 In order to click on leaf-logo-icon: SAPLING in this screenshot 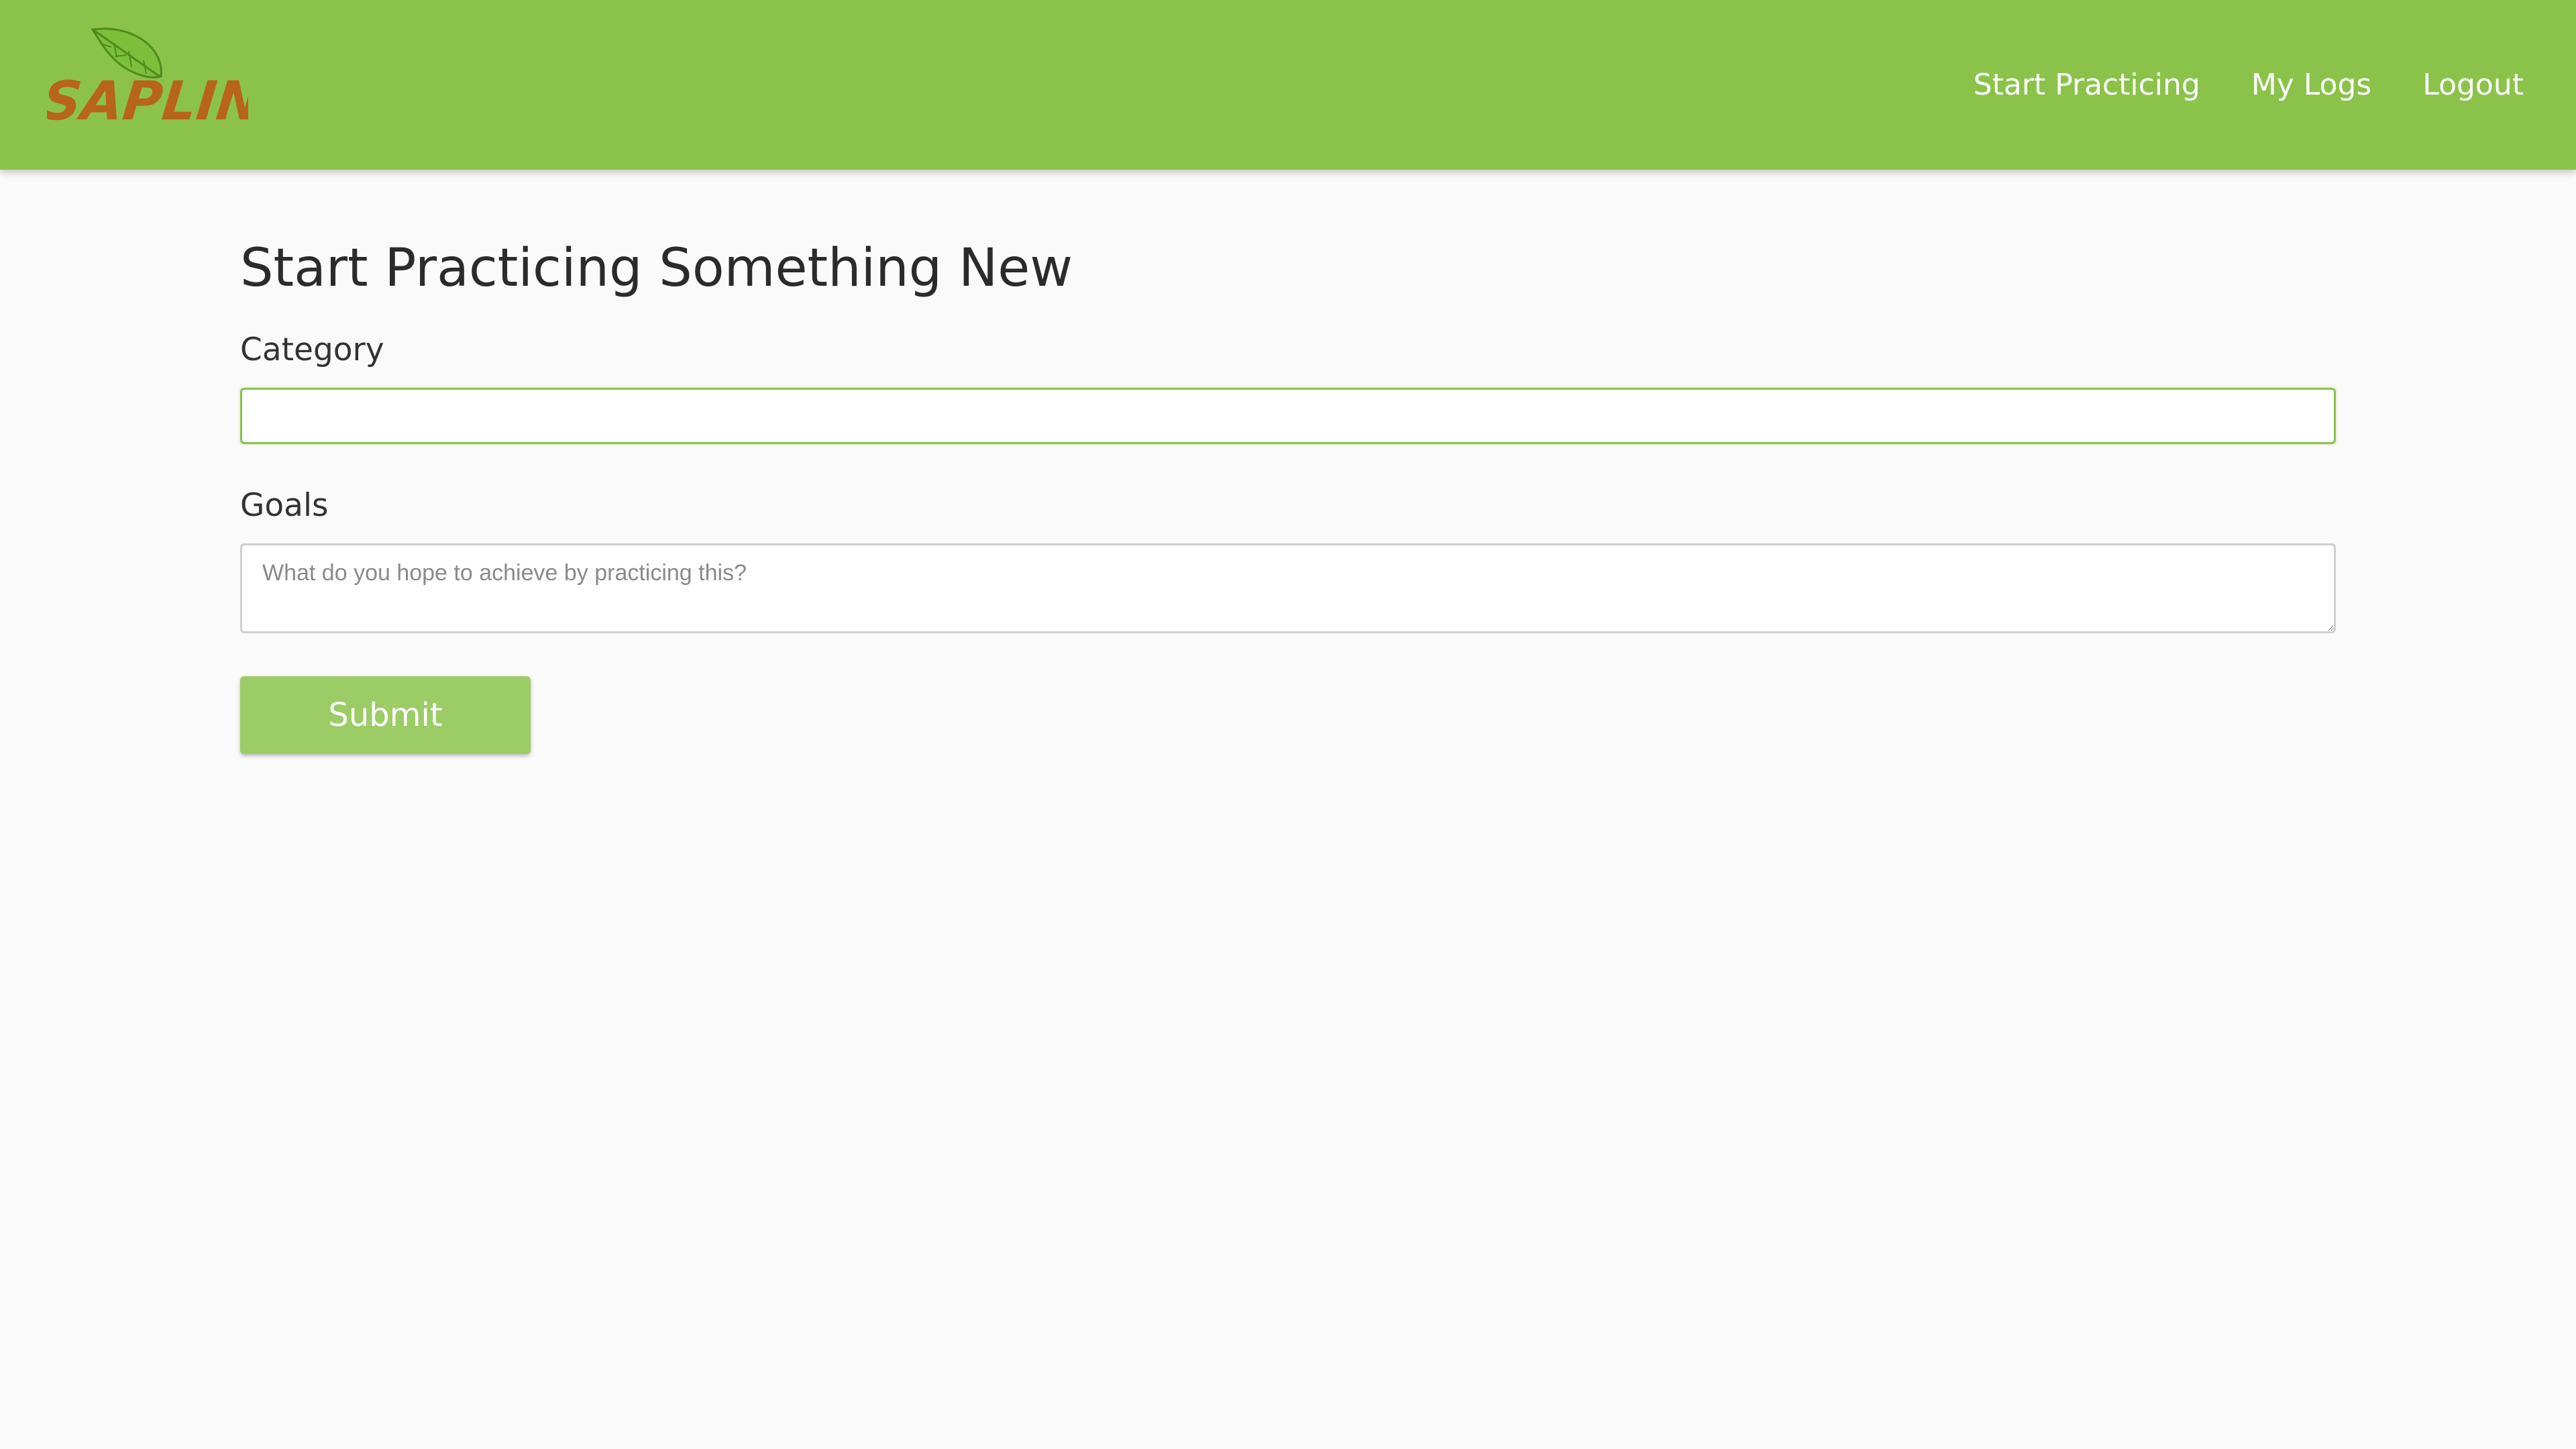, I will do `click(147, 76)`.